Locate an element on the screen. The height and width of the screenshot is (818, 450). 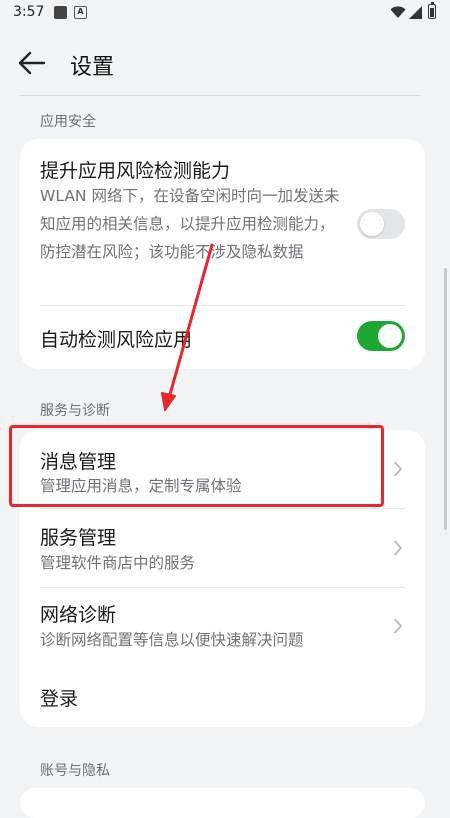
setting-title: 服务管理 is located at coordinates (78, 538).